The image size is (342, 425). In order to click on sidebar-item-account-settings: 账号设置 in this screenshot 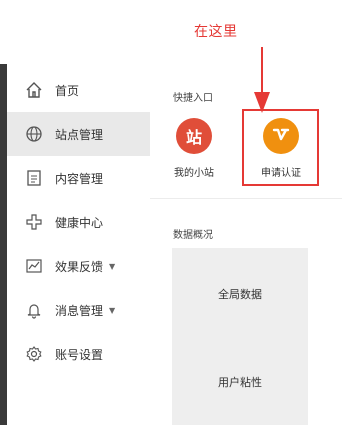, I will do `click(78, 354)`.